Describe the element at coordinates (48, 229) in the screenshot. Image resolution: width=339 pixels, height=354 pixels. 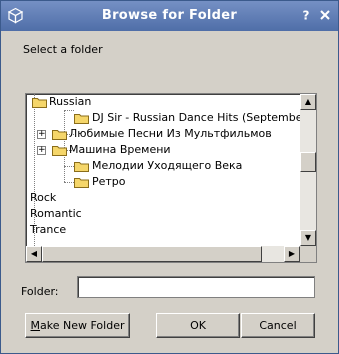
I see `tree-item-label: Trance` at that location.